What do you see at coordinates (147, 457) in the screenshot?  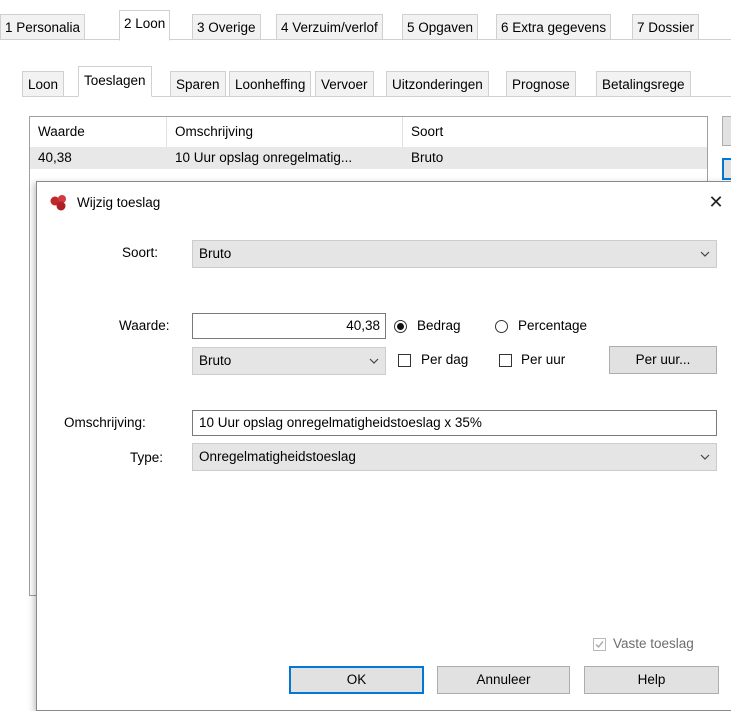 I see `type-label: Type:` at bounding box center [147, 457].